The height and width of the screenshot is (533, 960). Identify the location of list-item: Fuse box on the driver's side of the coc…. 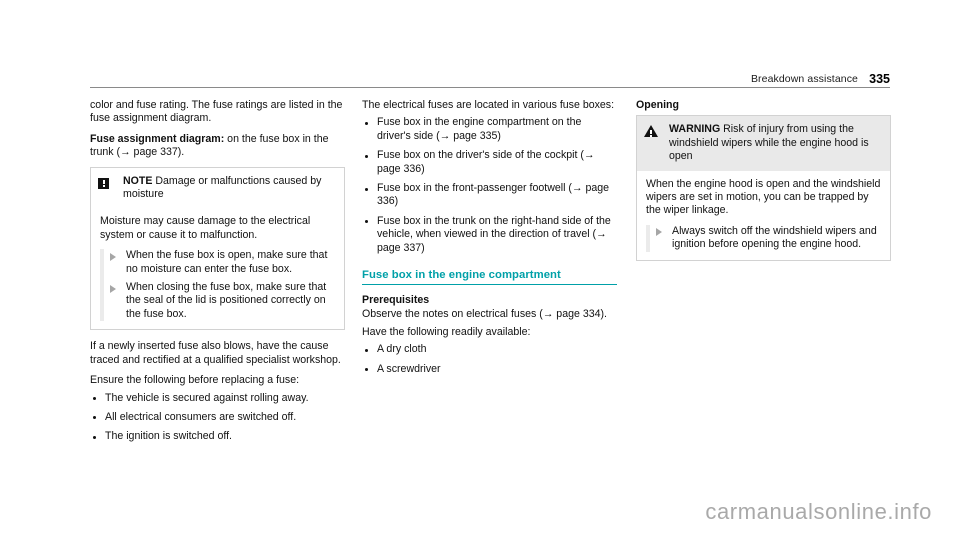
(489, 162).